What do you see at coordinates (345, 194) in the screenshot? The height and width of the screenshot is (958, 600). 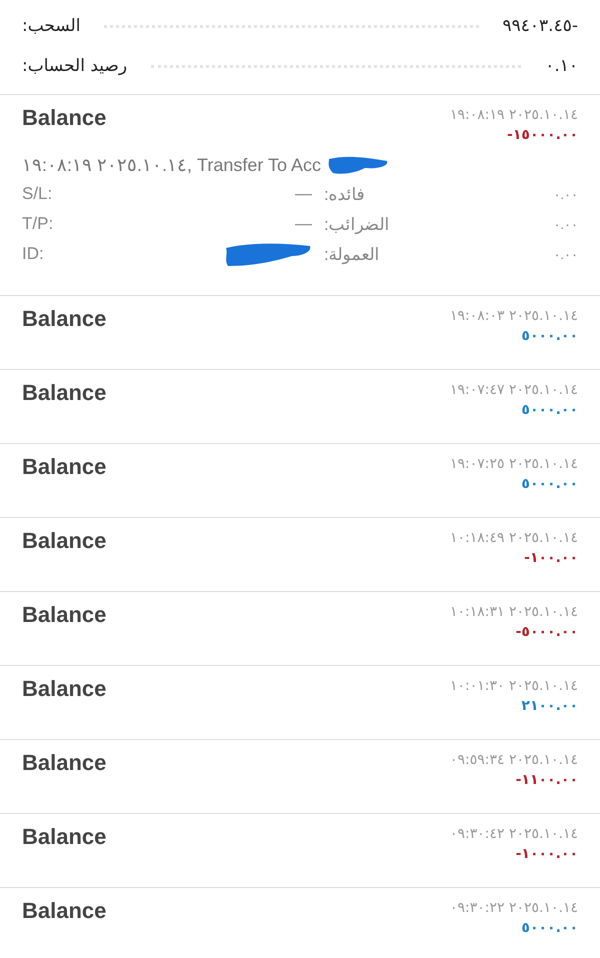 I see `detail-label: فائده:` at bounding box center [345, 194].